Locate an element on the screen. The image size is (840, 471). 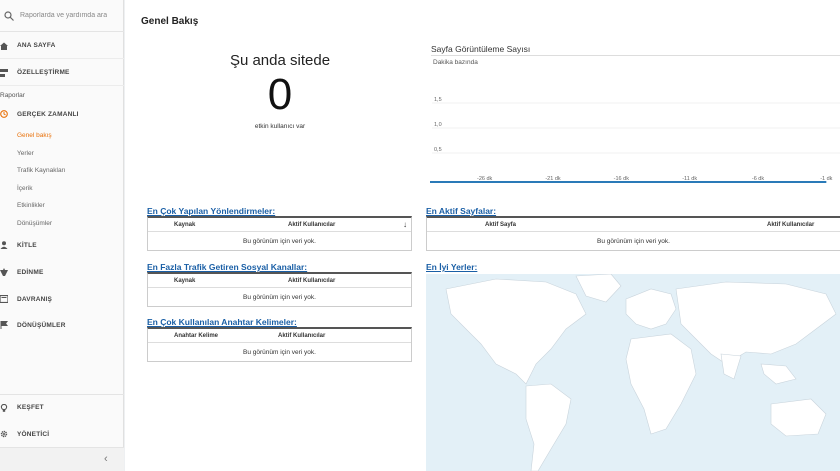
table-header: Aktif Sayfa Aktif Kullanıcılar is located at coordinates (633, 225).